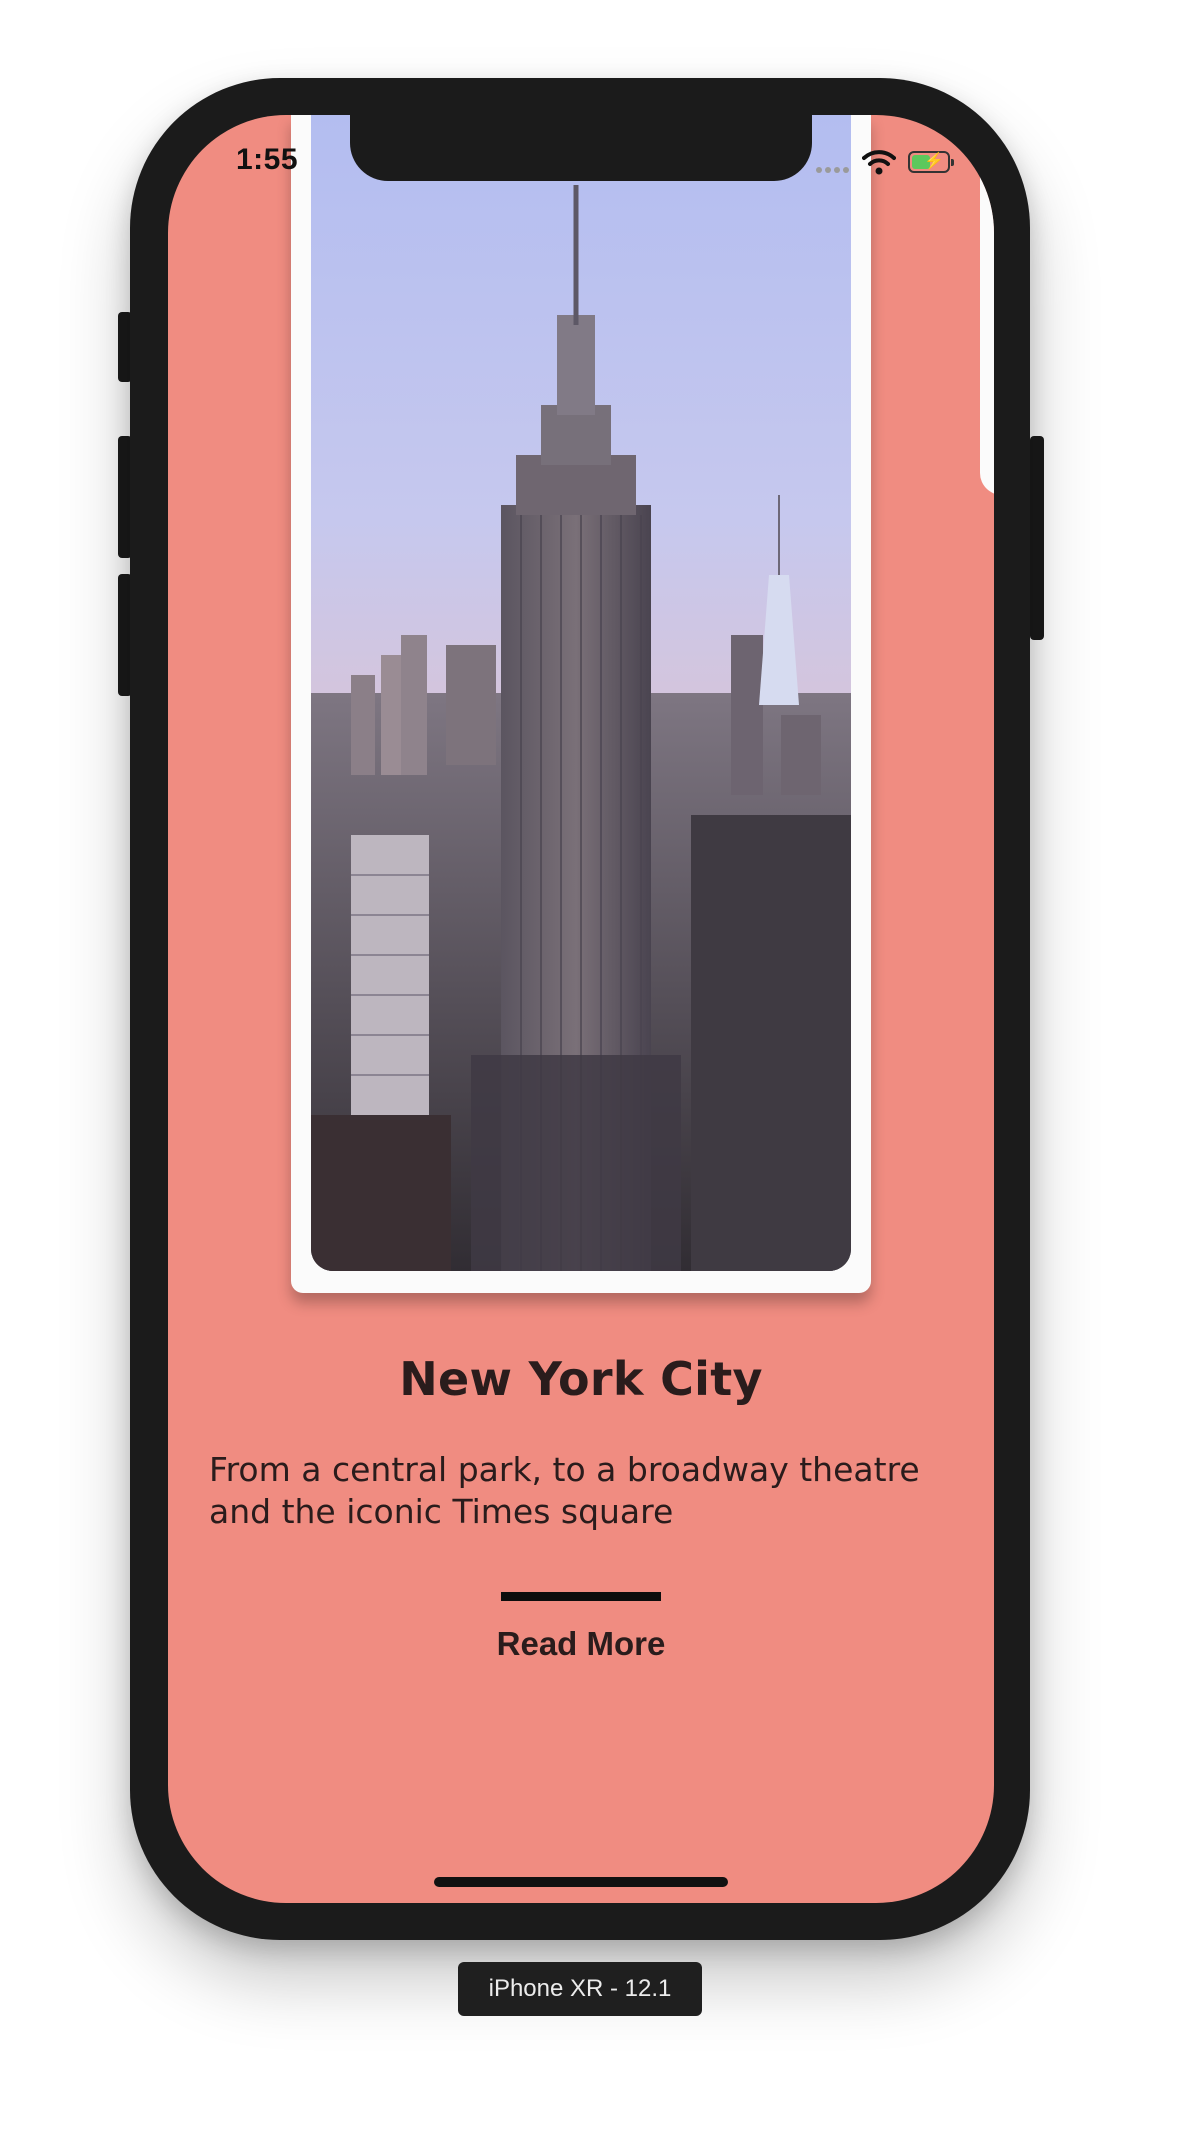 Image resolution: width=1192 pixels, height=2140 pixels. I want to click on next-card-peek, so click(987, 305).